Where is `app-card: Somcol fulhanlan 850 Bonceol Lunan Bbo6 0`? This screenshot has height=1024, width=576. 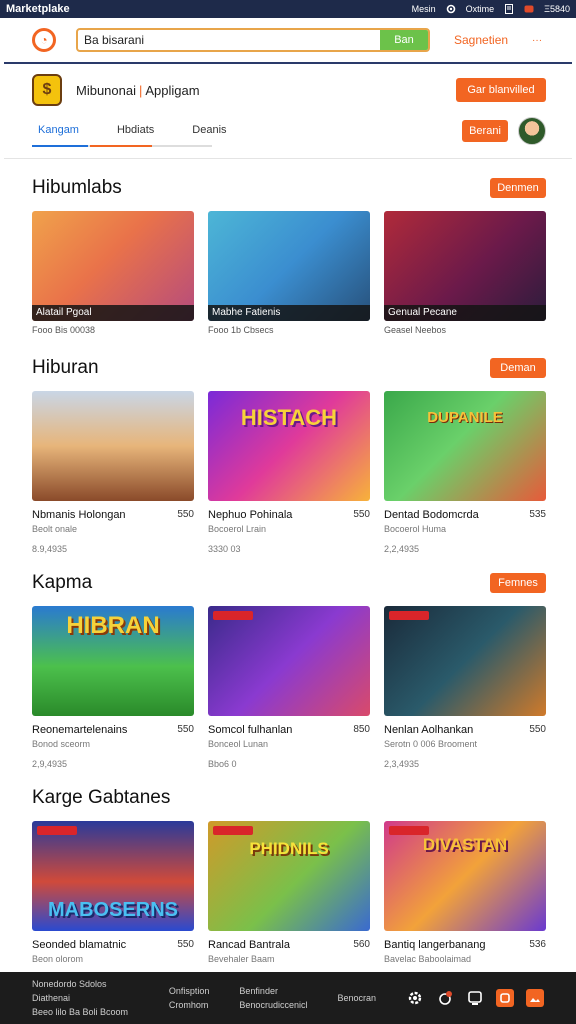
app-card: Somcol fulhanlan 850 Bonceol Lunan Bbo6 0 is located at coordinates (289, 687).